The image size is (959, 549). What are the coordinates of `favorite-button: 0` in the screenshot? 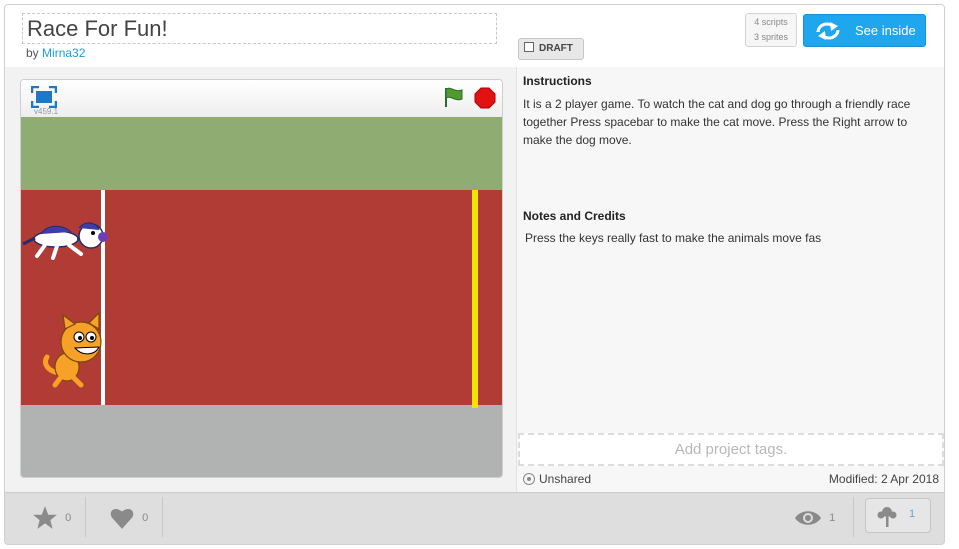 It's located at (51, 518).